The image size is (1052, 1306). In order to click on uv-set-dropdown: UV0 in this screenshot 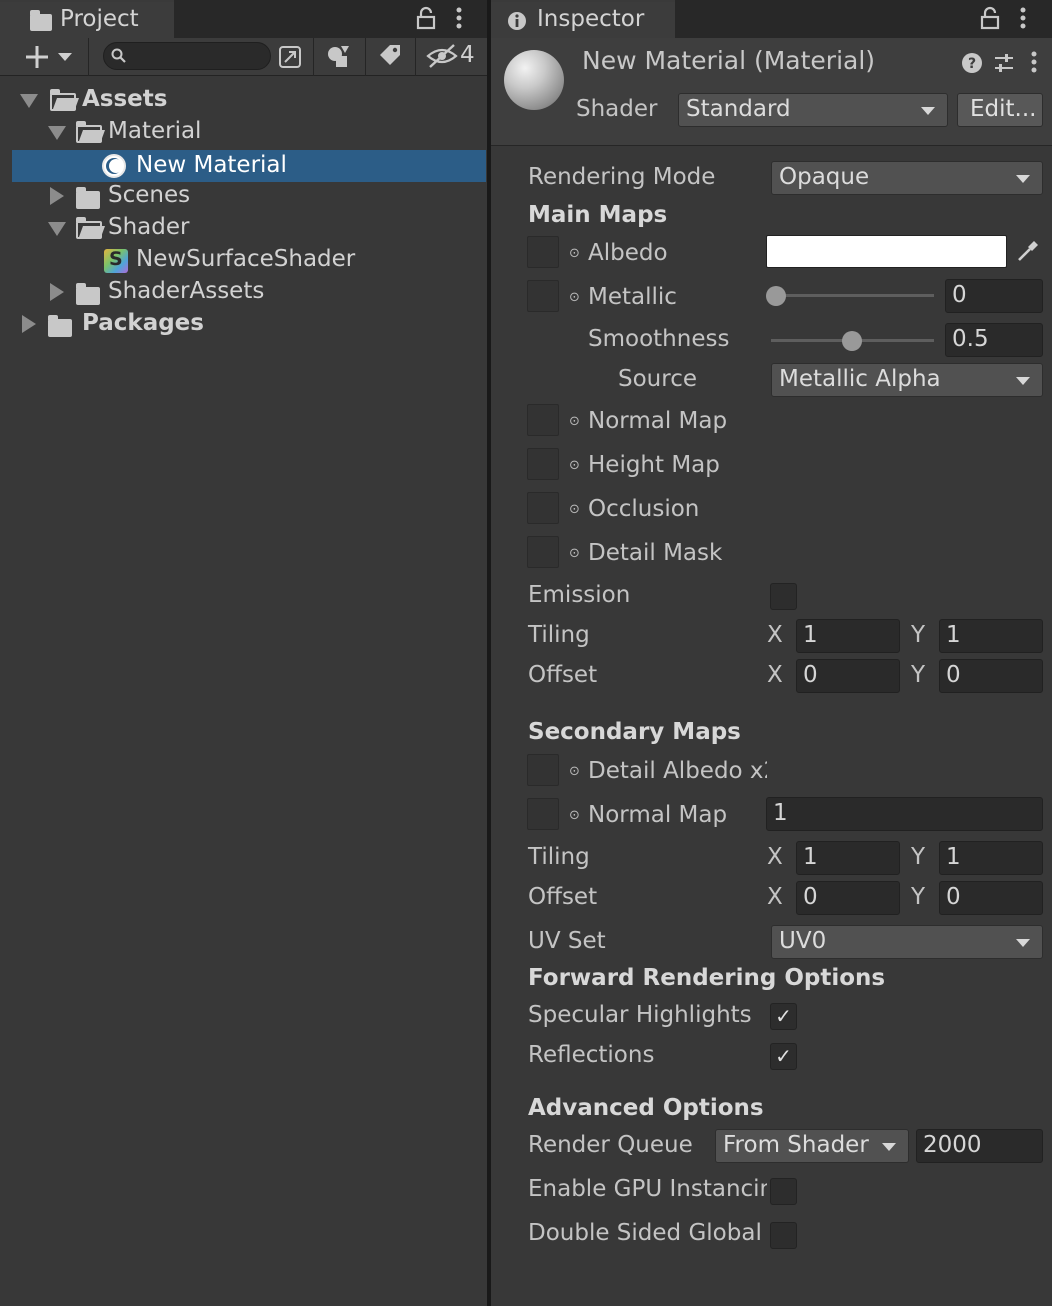, I will do `click(907, 942)`.